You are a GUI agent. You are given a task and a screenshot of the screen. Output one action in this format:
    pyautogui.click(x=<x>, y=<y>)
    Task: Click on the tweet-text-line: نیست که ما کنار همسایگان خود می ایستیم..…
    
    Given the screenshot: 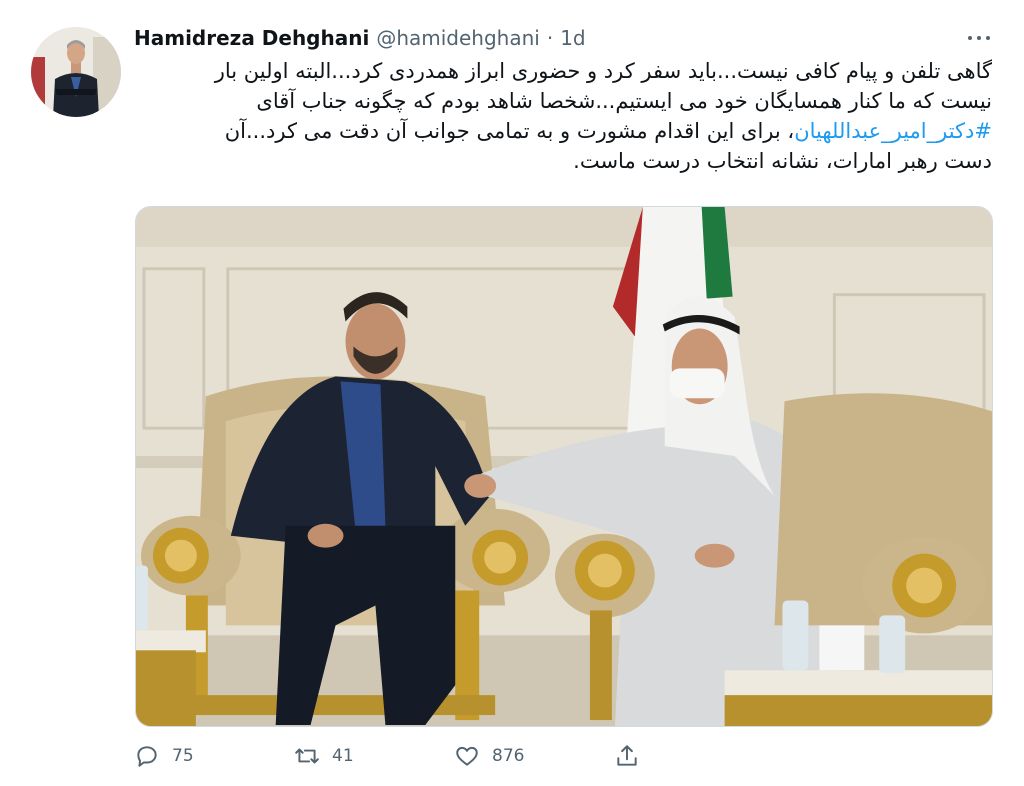 What is the action you would take?
    pyautogui.click(x=624, y=101)
    